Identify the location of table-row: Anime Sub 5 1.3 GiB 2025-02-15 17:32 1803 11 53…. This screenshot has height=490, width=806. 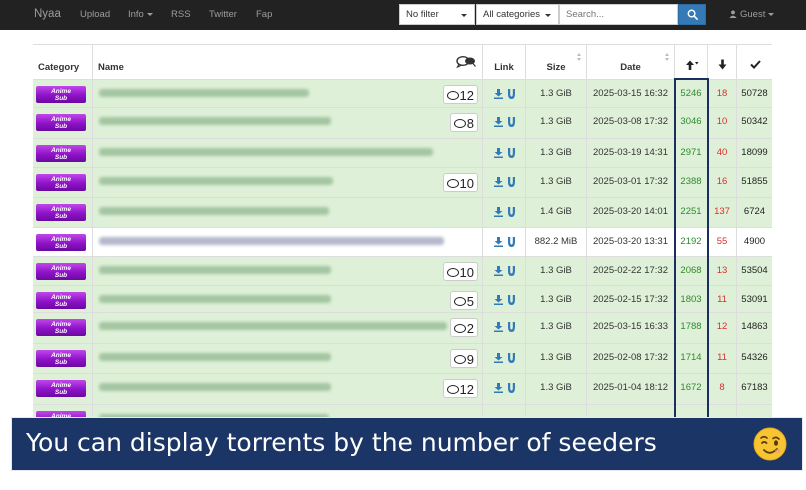
(402, 298).